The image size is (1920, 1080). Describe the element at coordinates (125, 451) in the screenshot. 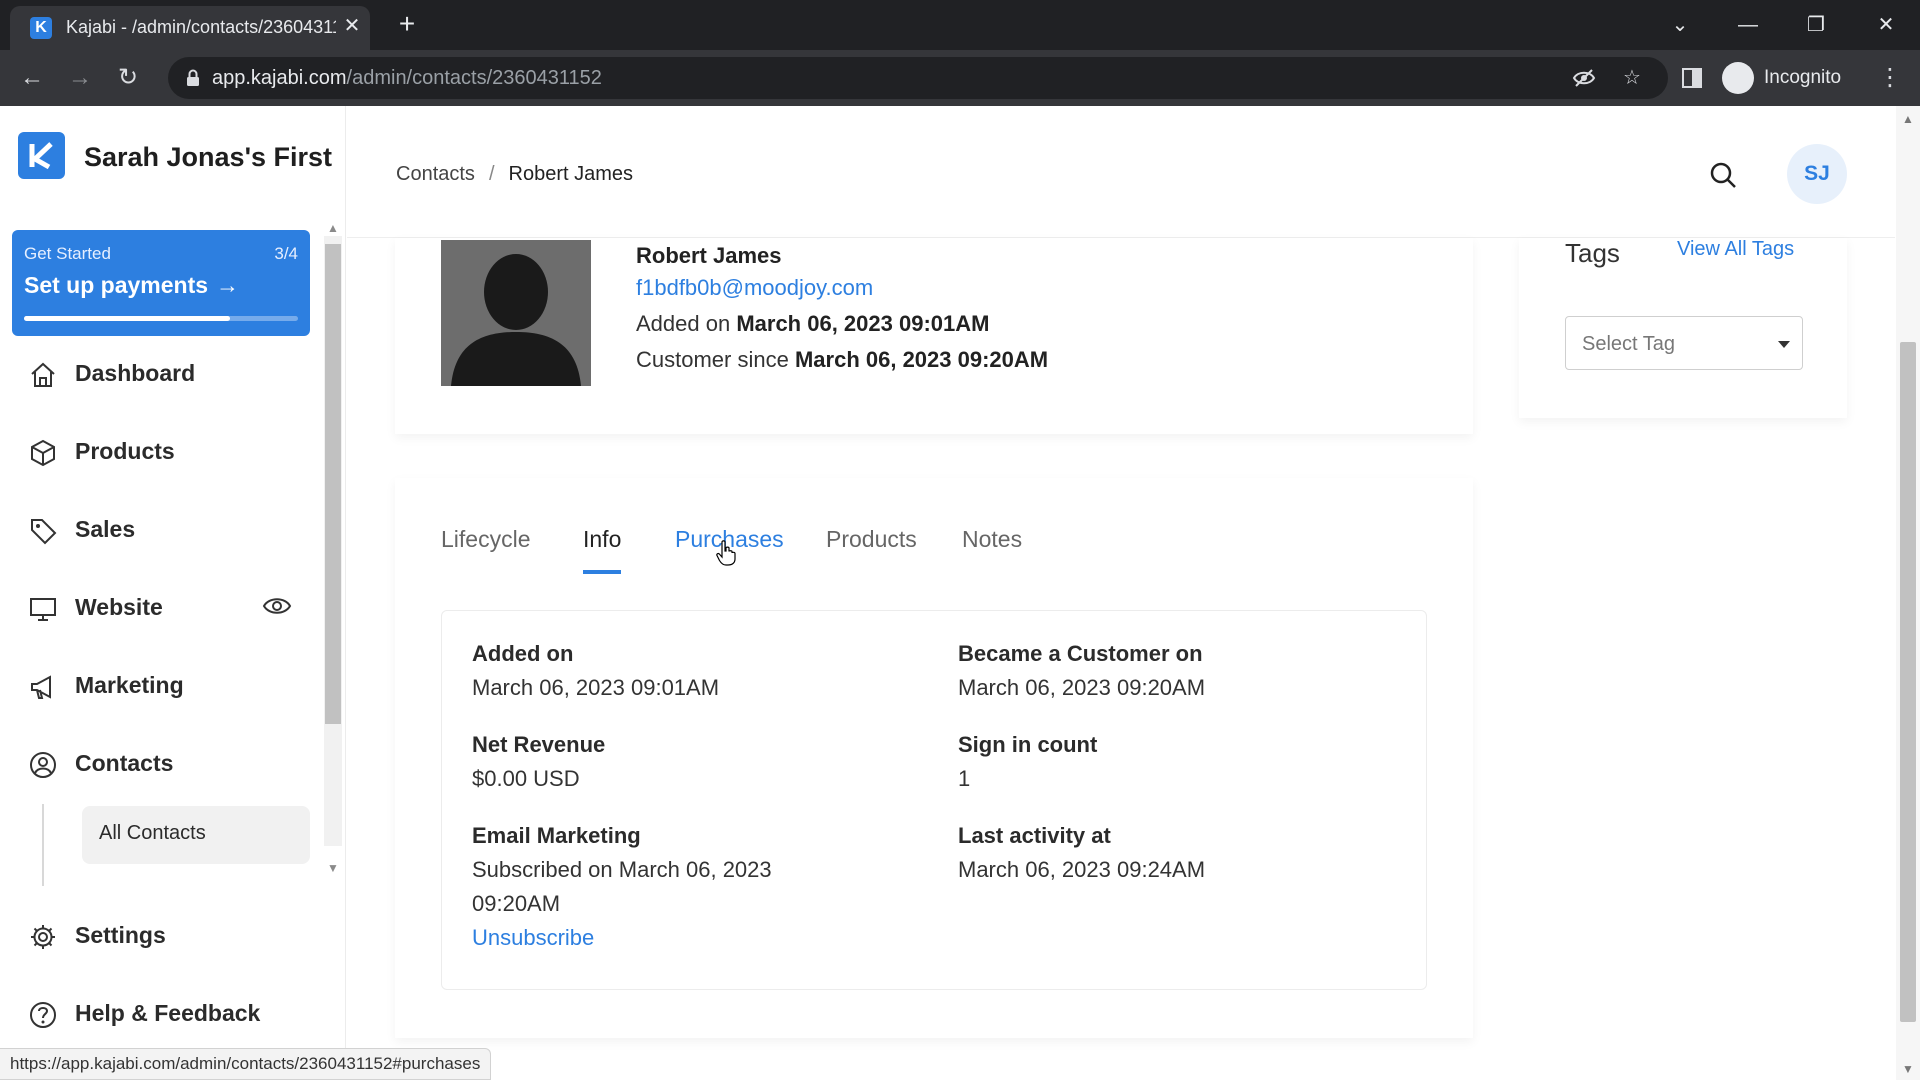

I see `sidebar-item-label: Products` at that location.